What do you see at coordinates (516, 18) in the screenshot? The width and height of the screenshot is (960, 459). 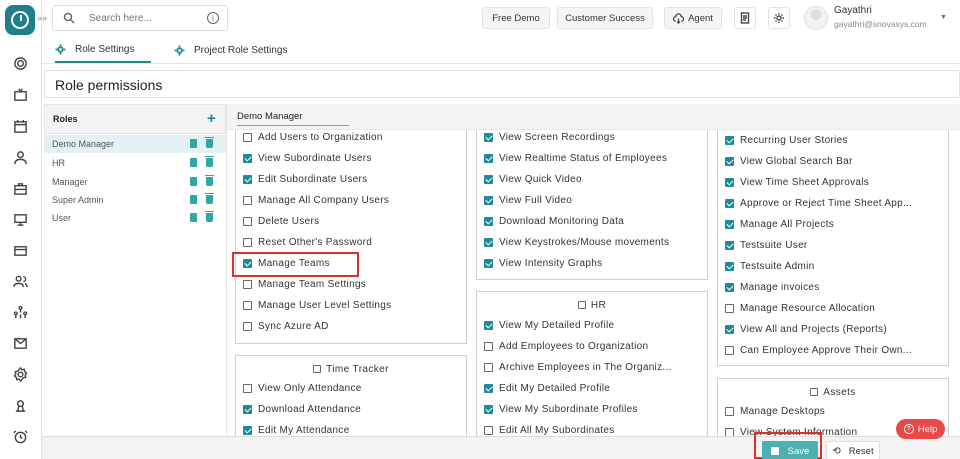 I see `free-demo-button: Free Demo` at bounding box center [516, 18].